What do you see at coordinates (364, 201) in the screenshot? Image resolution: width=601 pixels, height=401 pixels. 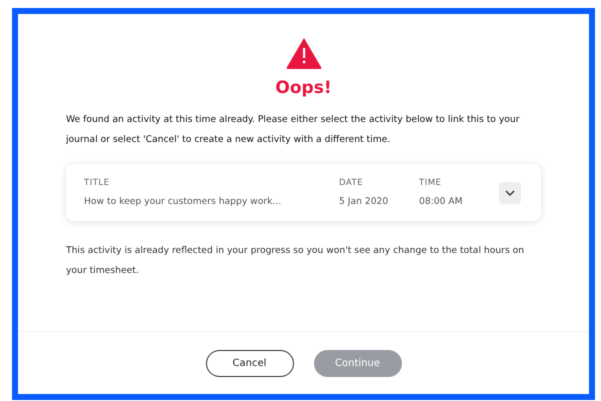 I see `activity-value: 5 Jan 2020` at bounding box center [364, 201].